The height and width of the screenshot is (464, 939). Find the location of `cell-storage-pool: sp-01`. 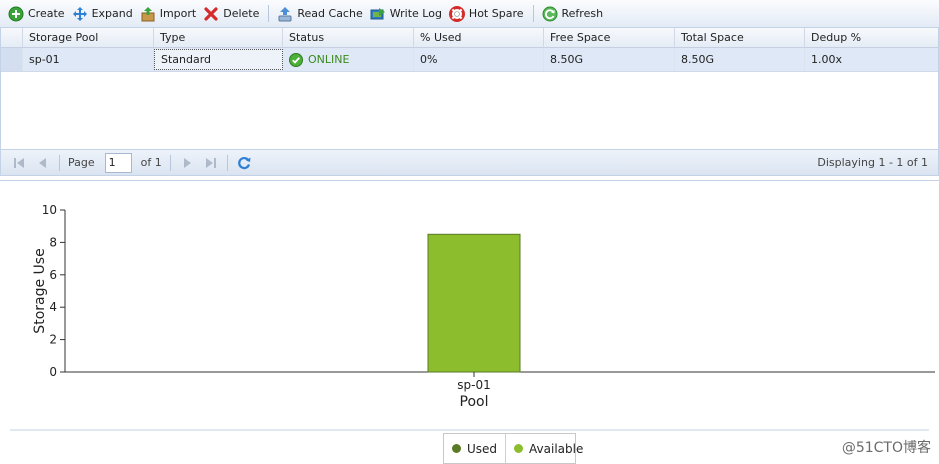

cell-storage-pool: sp-01 is located at coordinates (88, 59).